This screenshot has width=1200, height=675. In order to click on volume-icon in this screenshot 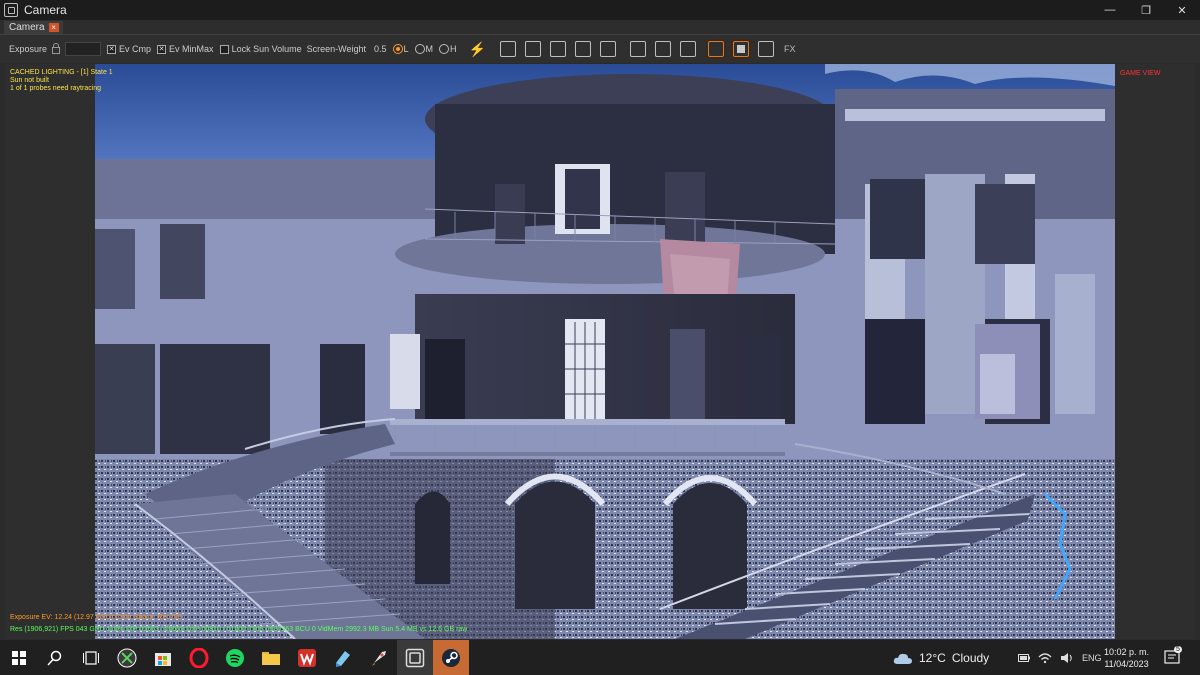, I will do `click(1067, 658)`.